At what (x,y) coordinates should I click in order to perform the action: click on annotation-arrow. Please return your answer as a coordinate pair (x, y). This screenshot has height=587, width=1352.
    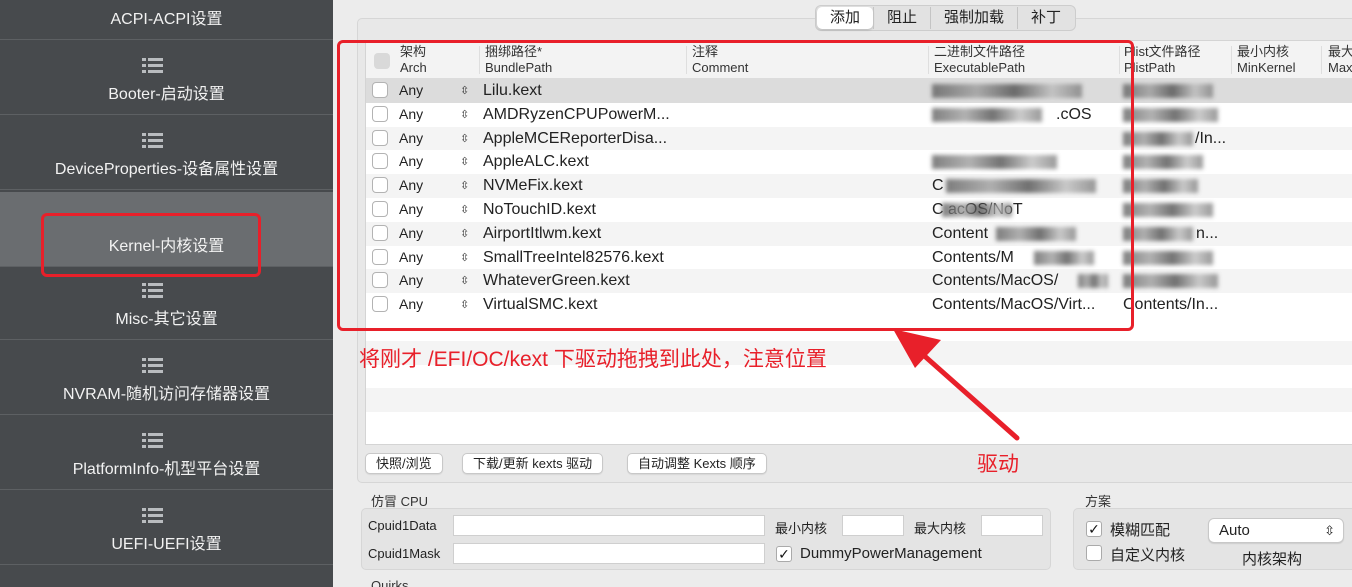
    Looking at the image, I should click on (956, 385).